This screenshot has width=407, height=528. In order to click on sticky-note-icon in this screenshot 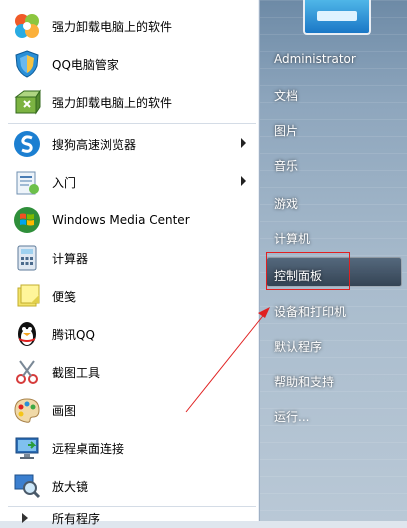, I will do `click(28, 295)`.